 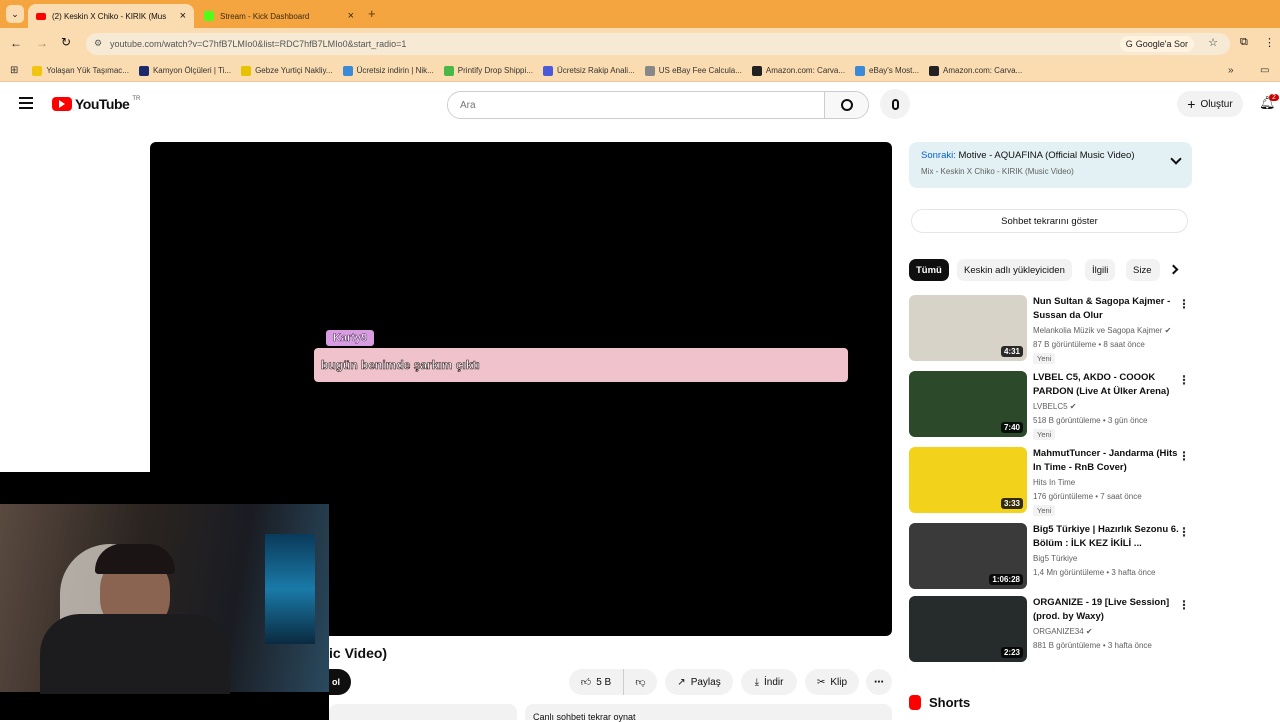 I want to click on dislike-button: 👎︎, so click(x=640, y=682).